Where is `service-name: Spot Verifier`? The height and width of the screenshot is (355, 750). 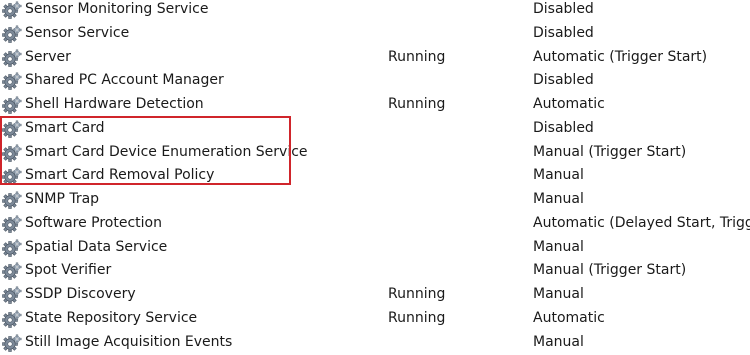 service-name: Spot Verifier is located at coordinates (68, 270).